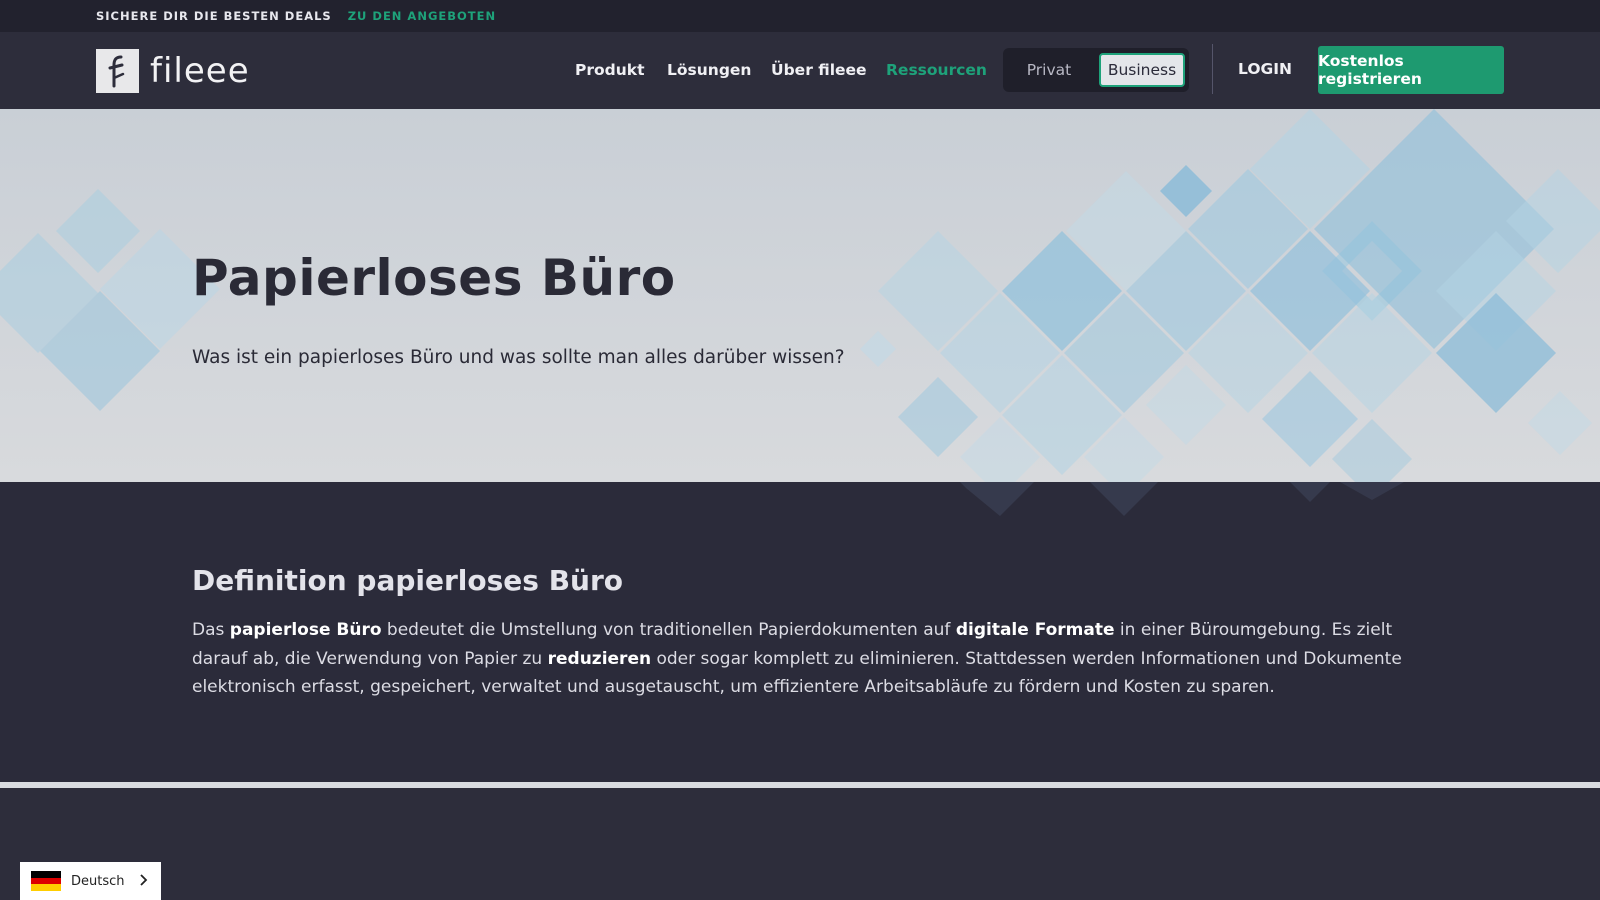  What do you see at coordinates (936, 70) in the screenshot?
I see `nav-item-ressourcen: Ressourcen` at bounding box center [936, 70].